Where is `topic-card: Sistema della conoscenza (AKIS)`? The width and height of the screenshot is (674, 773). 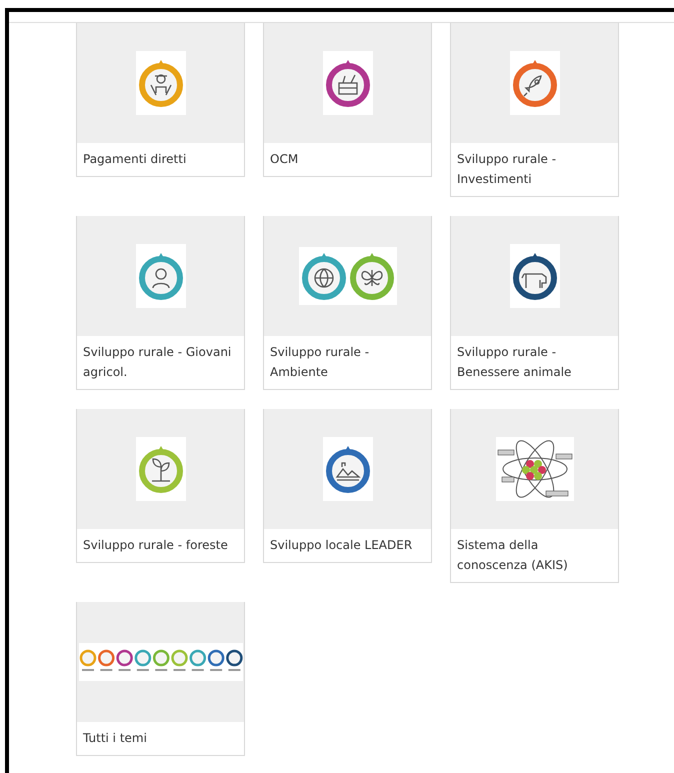 topic-card: Sistema della conoscenza (AKIS) is located at coordinates (534, 496).